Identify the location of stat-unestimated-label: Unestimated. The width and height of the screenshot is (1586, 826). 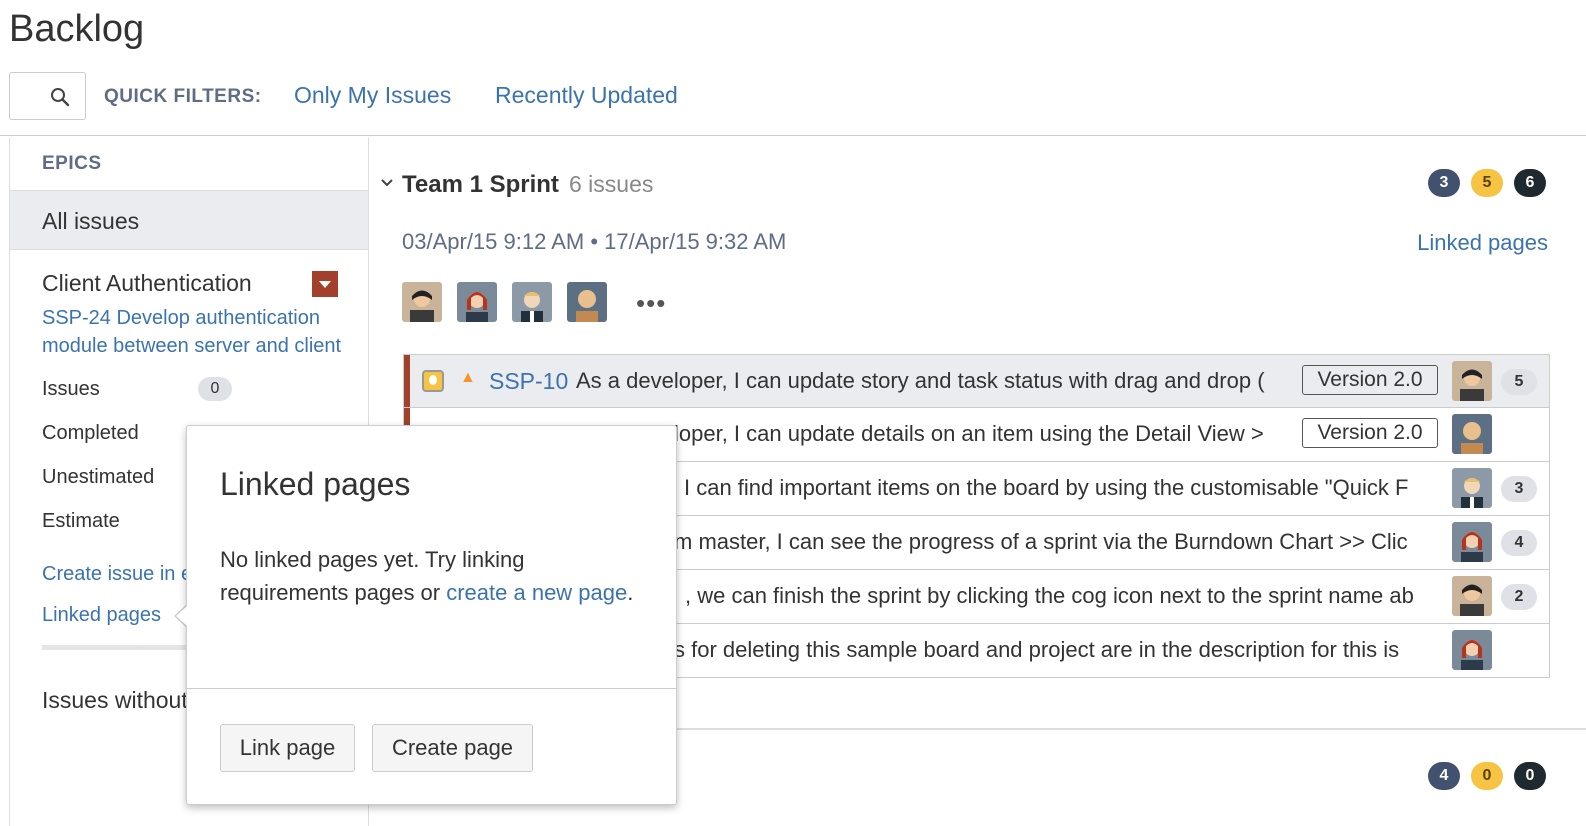
(98, 477).